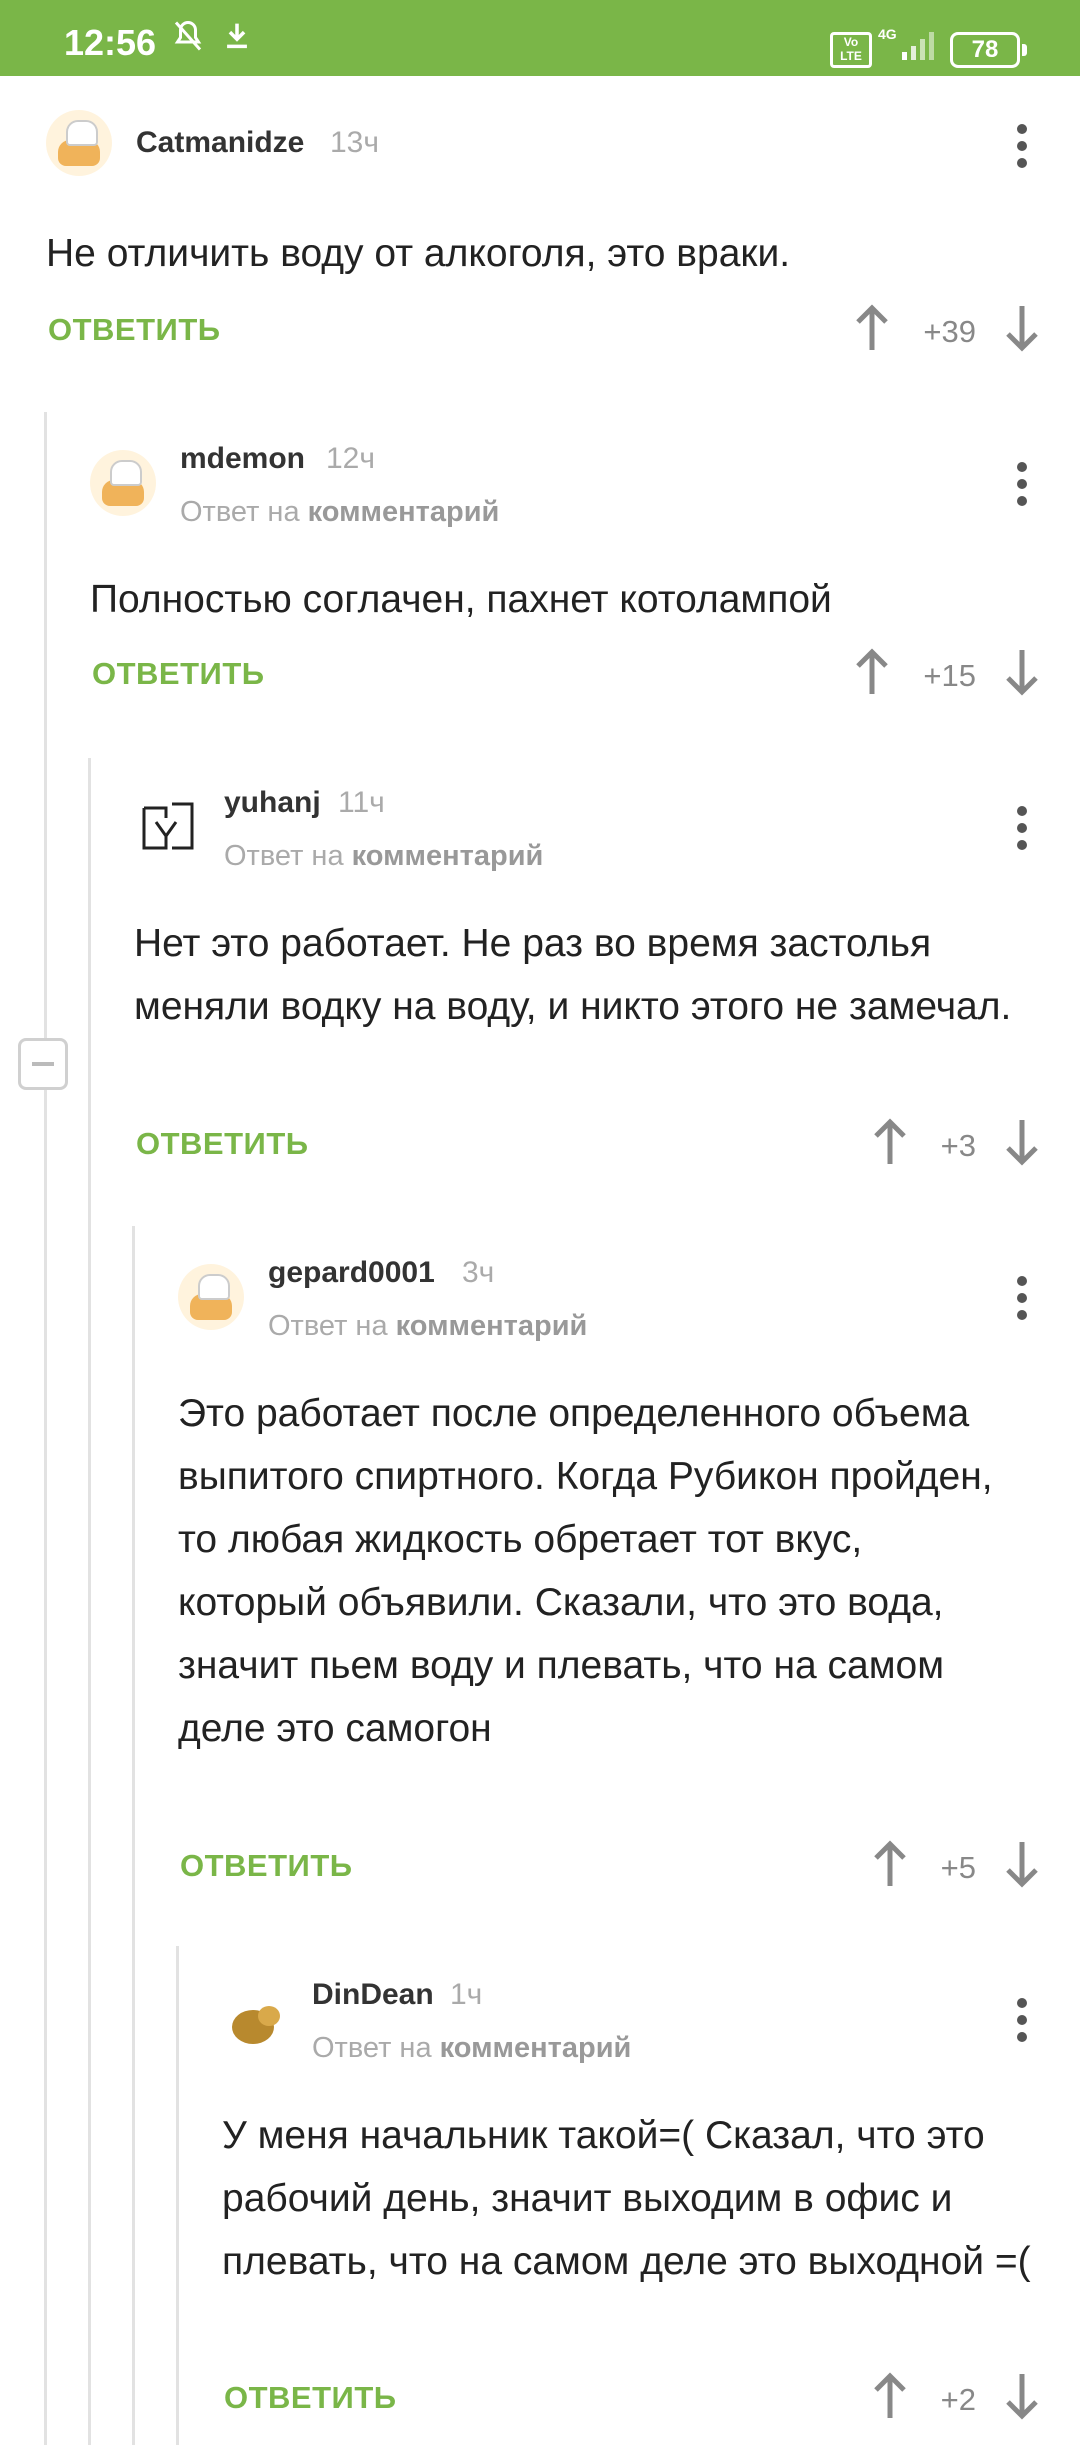 The image size is (1080, 2445). Describe the element at coordinates (478, 1272) in the screenshot. I see `comment-time: 3ч` at that location.